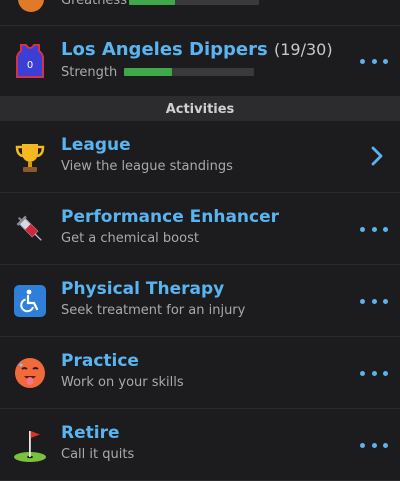 The image size is (400, 481). What do you see at coordinates (30, 157) in the screenshot?
I see `trophy-icon` at bounding box center [30, 157].